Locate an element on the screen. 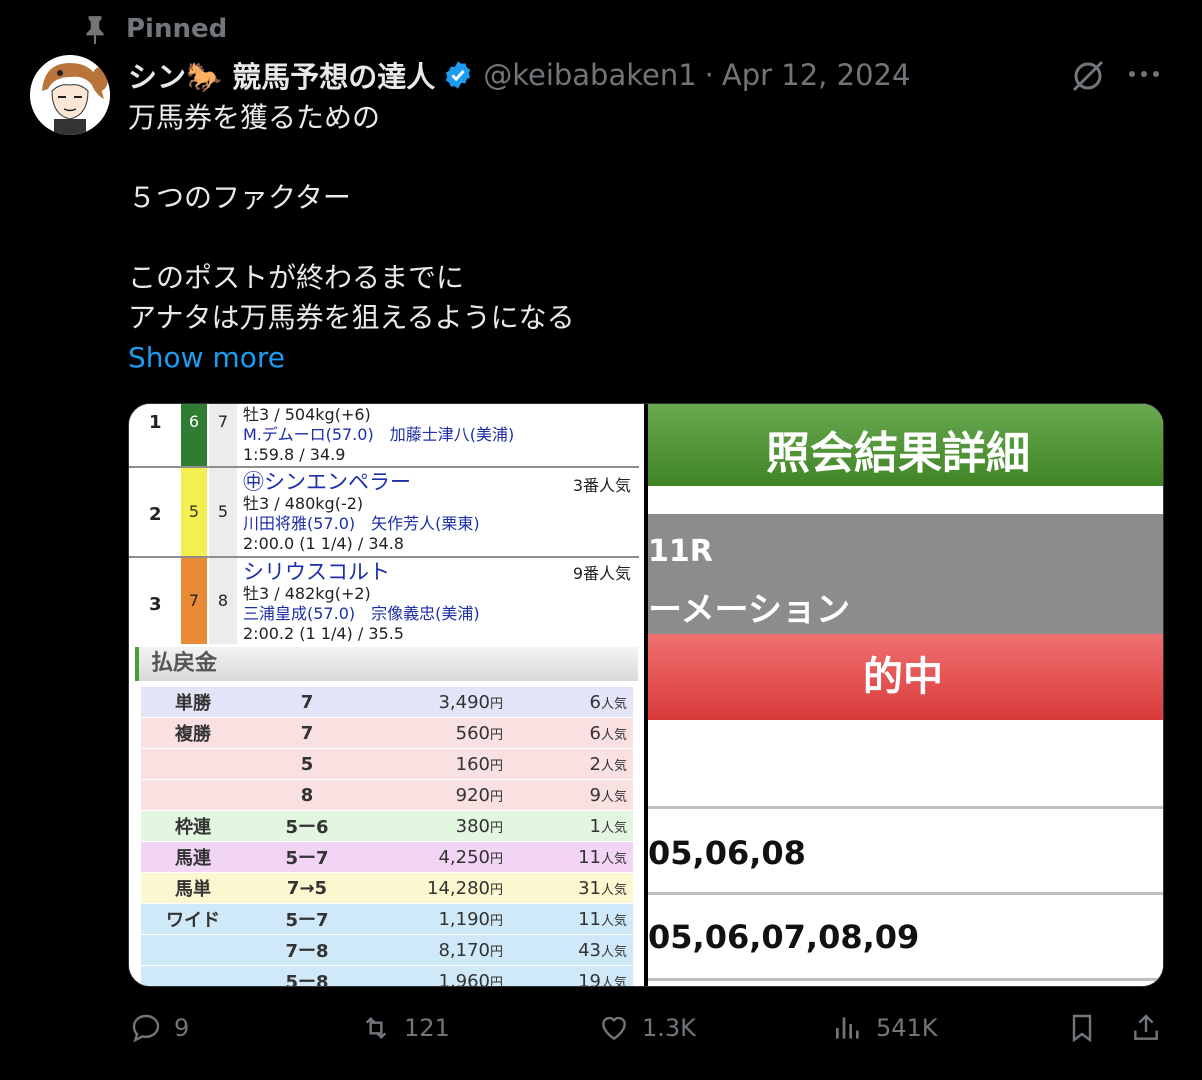 Image resolution: width=1202 pixels, height=1080 pixels. payout-amount: 14,280 is located at coordinates (458, 888).